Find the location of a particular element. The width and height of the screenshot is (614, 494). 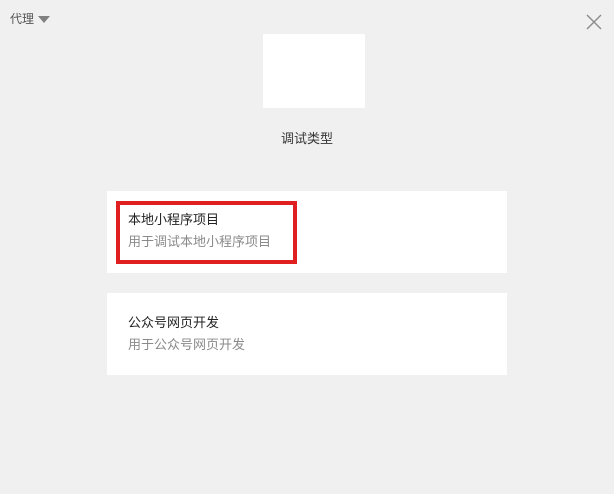

page-title: 调试类型 is located at coordinates (306, 139).